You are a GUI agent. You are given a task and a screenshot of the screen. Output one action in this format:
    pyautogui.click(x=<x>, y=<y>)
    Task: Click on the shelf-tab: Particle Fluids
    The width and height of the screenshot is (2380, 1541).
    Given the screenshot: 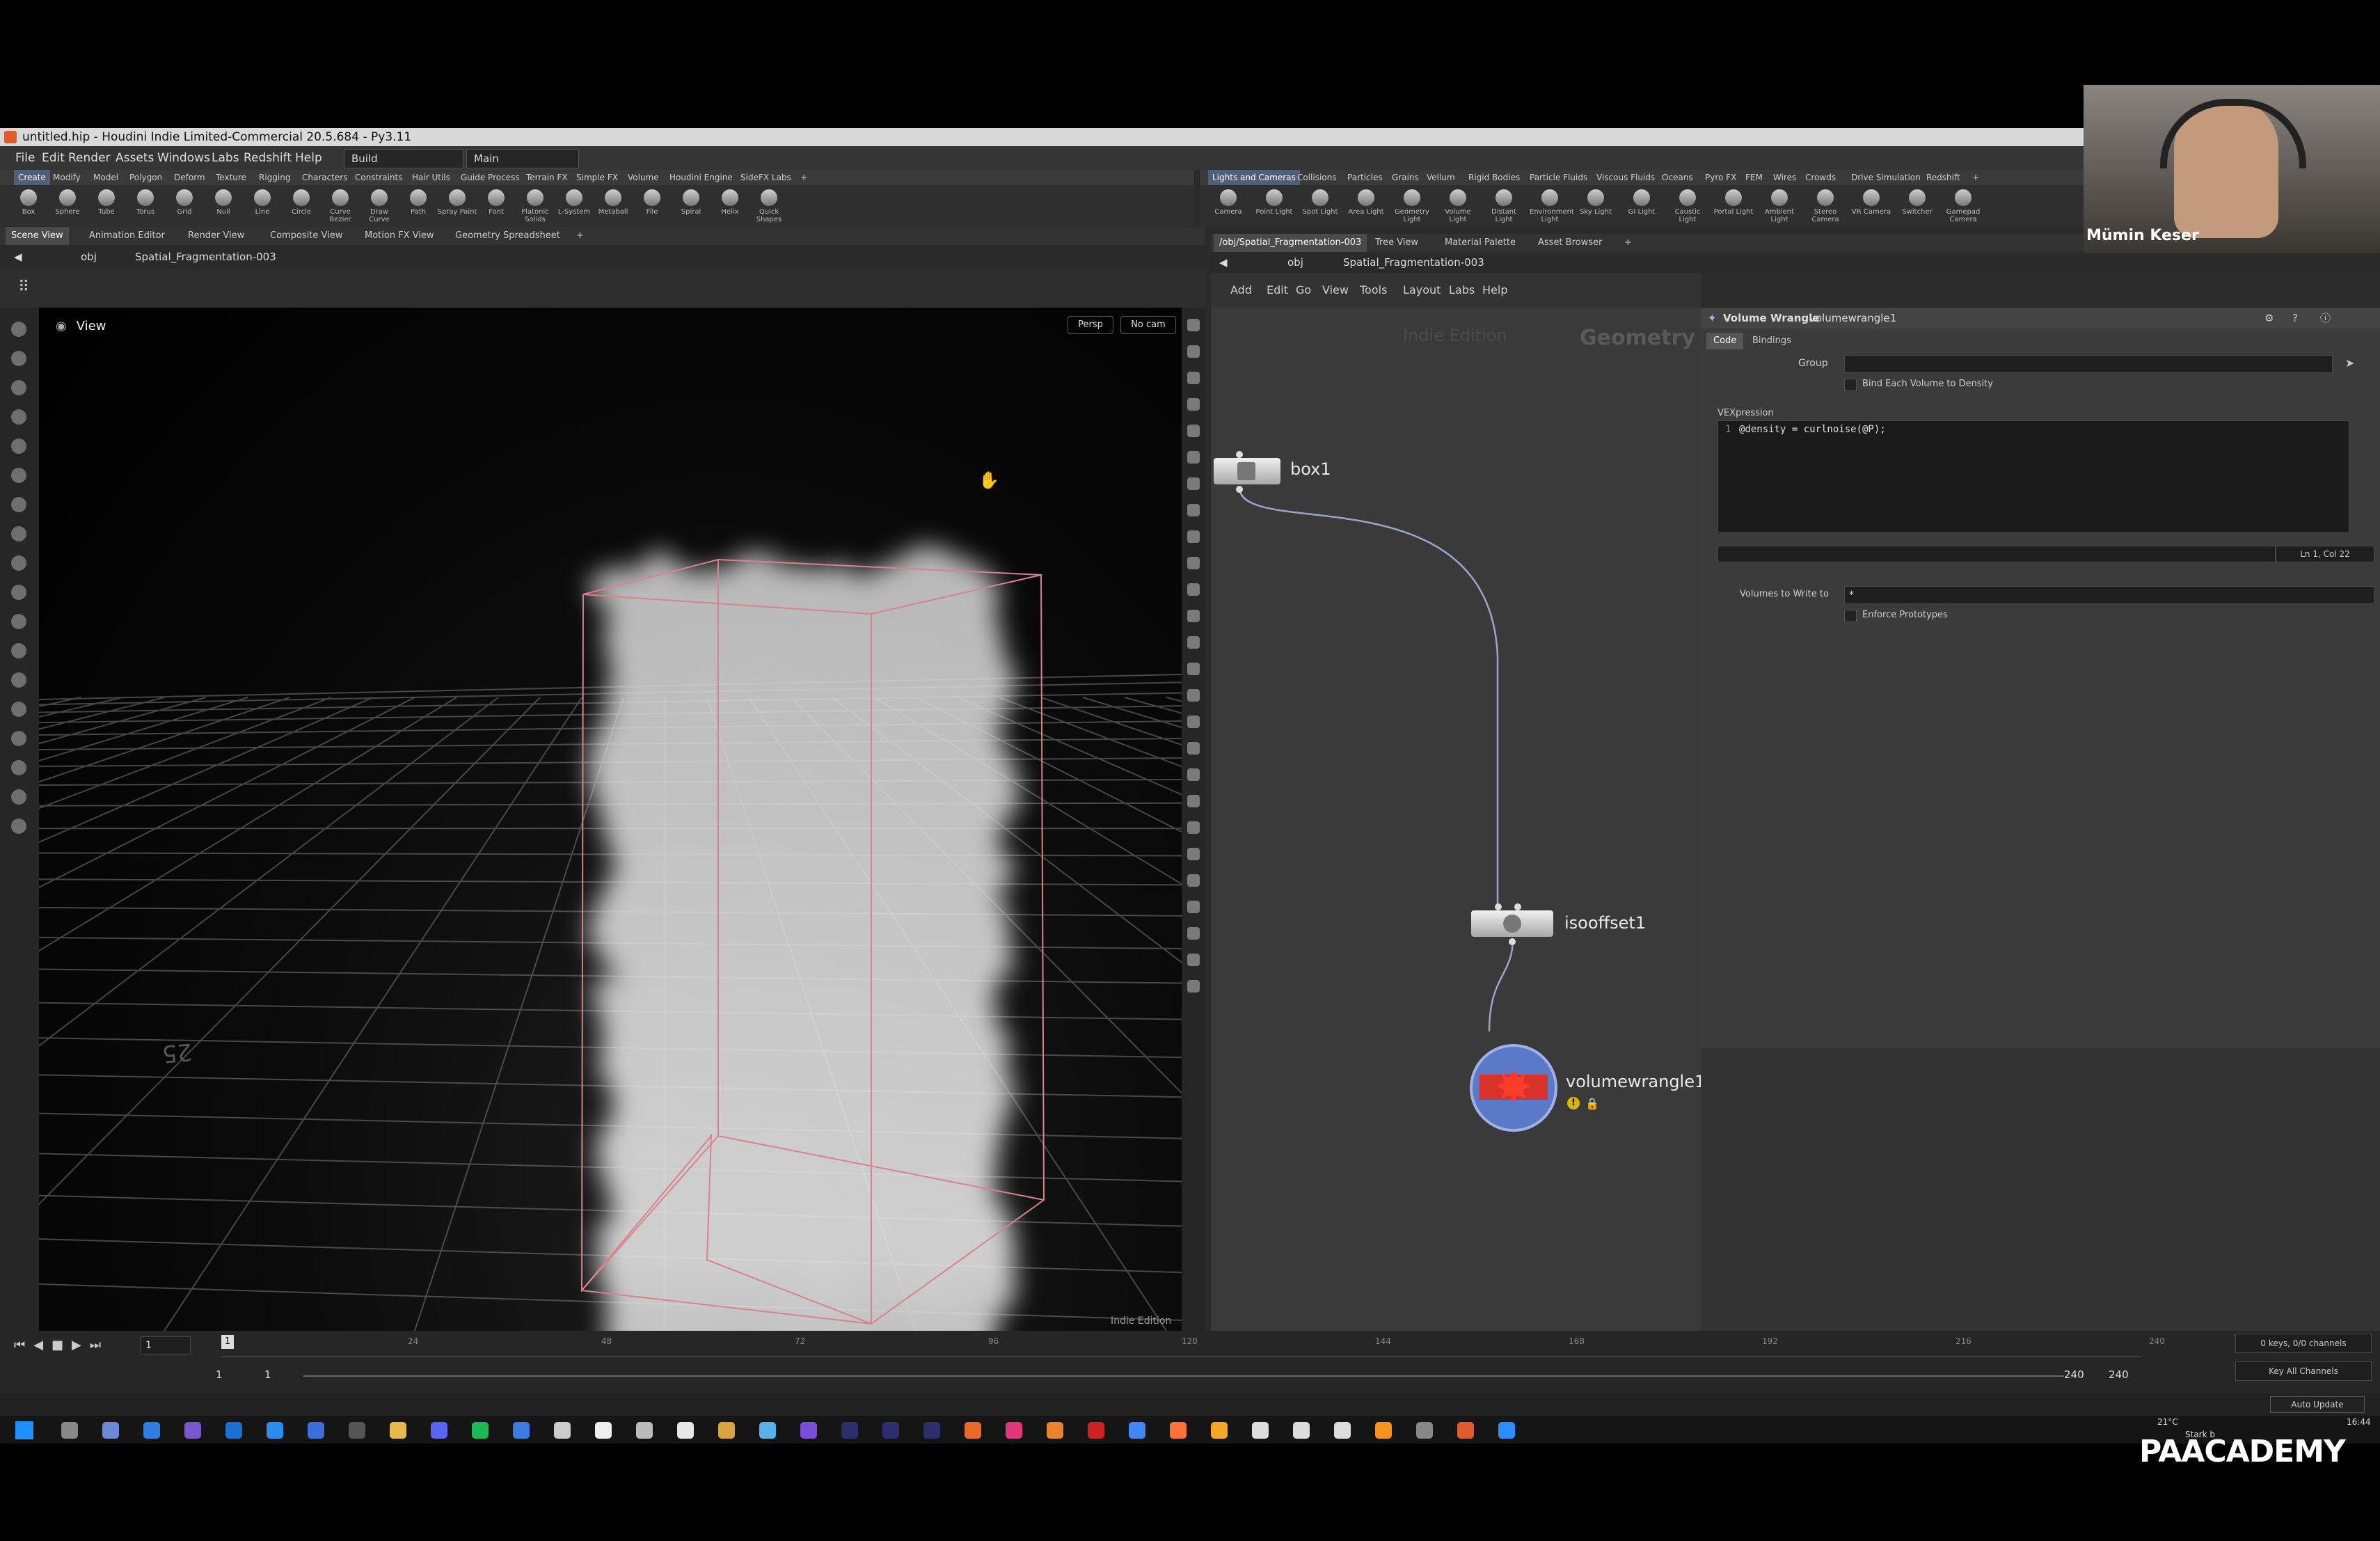 What is the action you would take?
    pyautogui.click(x=1558, y=177)
    